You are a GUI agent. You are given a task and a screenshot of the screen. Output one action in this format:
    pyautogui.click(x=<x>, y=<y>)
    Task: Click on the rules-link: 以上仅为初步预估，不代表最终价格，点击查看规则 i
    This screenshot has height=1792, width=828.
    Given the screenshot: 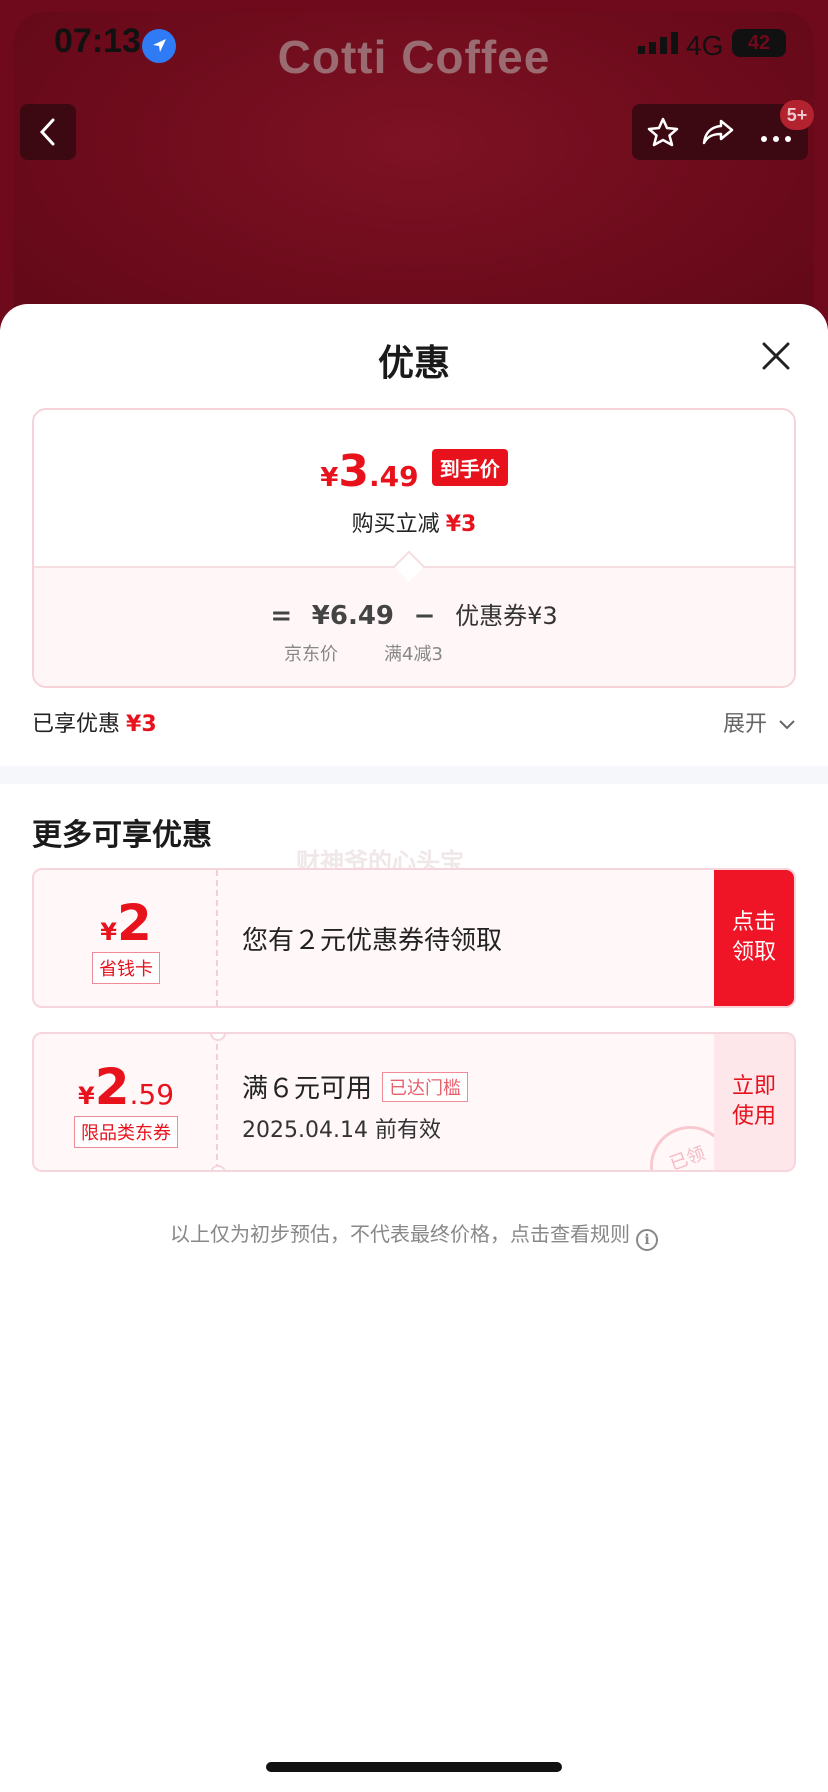 What is the action you would take?
    pyautogui.click(x=414, y=1234)
    